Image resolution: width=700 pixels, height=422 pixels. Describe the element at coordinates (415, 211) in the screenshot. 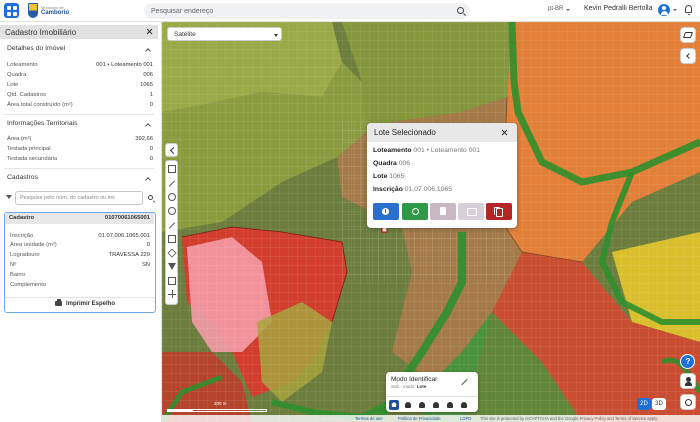

I see `zoom-to-lot-button` at that location.